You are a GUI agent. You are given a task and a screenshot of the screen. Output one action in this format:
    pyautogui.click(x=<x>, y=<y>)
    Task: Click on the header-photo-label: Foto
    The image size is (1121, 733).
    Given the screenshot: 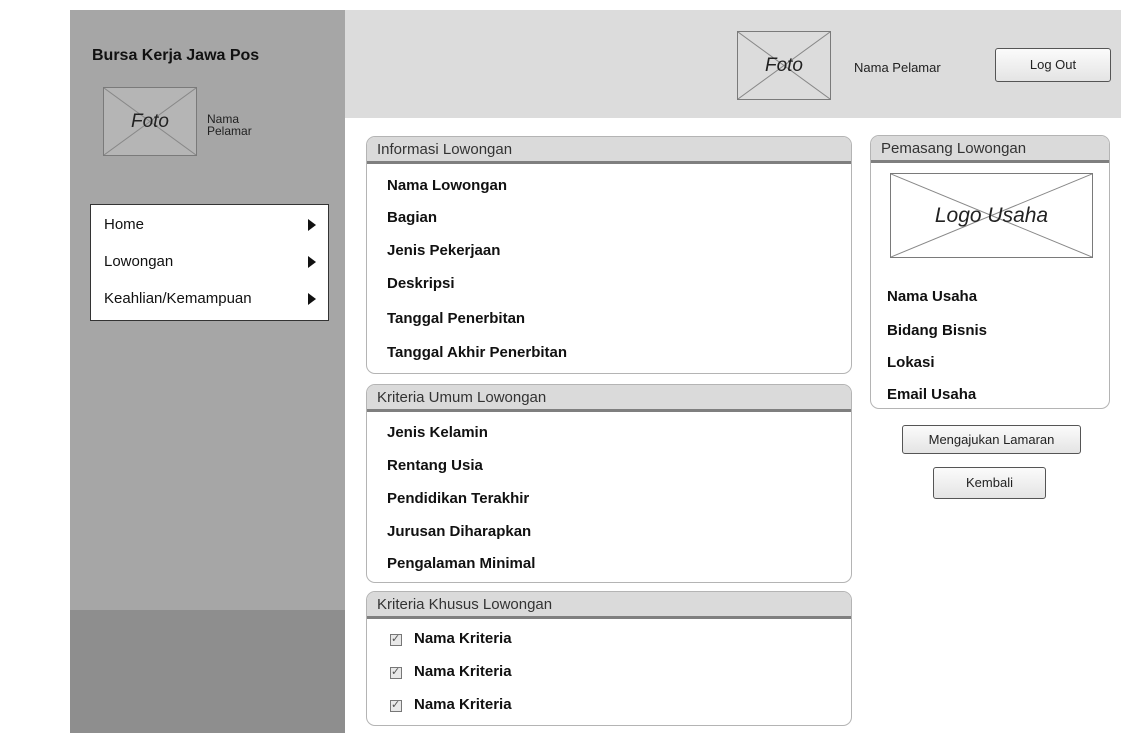 What is the action you would take?
    pyautogui.click(x=784, y=65)
    